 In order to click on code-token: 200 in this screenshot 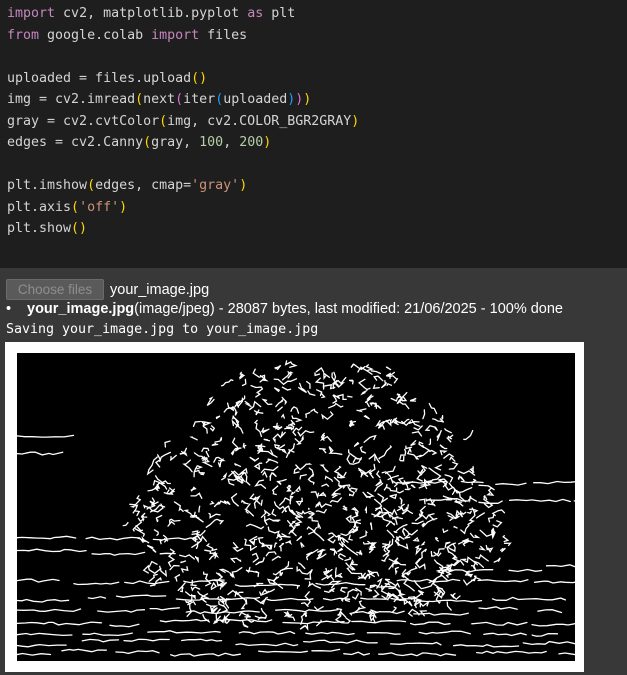, I will do `click(251, 142)`.